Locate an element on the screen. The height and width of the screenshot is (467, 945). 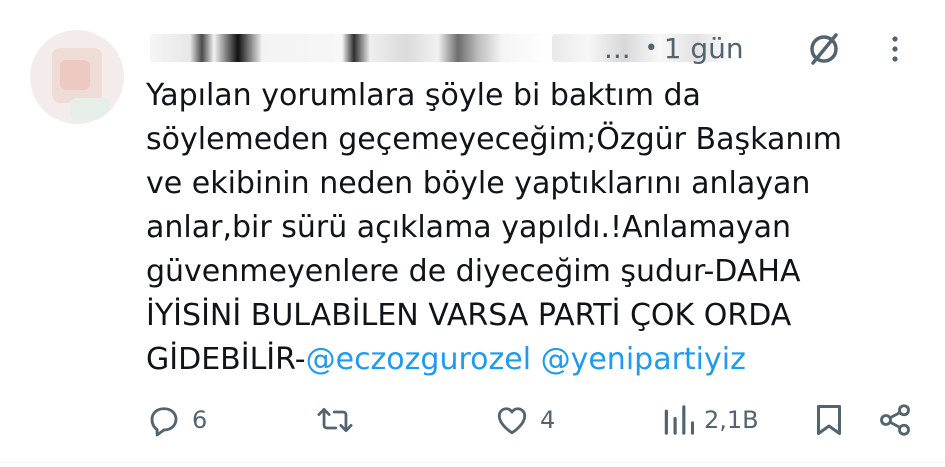
avatar is located at coordinates (77, 77).